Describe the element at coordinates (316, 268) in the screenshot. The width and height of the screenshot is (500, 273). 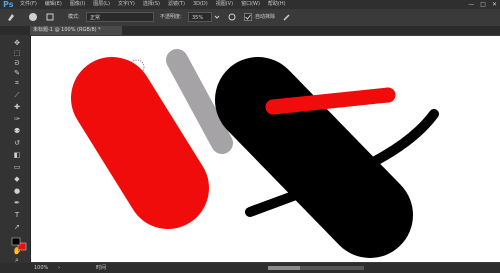
I see `horizontal-scrollbar` at that location.